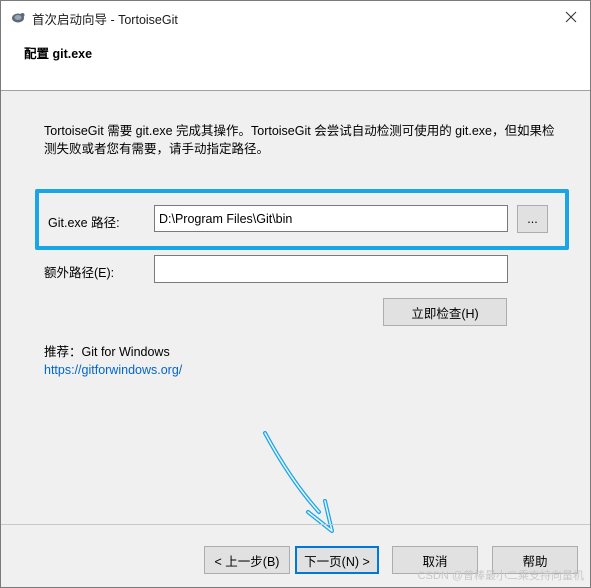 Image resolution: width=591 pixels, height=588 pixels. Describe the element at coordinates (247, 560) in the screenshot. I see `back-button: < 上一步(B)` at that location.